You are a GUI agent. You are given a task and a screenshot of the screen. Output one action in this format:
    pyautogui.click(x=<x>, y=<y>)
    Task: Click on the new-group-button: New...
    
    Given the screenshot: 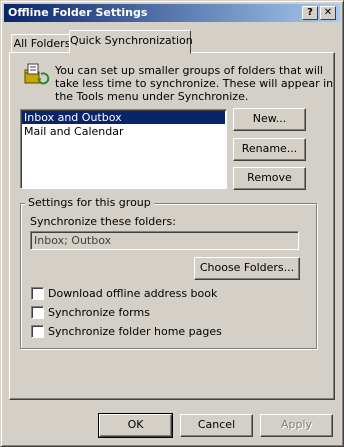 What is the action you would take?
    pyautogui.click(x=269, y=119)
    